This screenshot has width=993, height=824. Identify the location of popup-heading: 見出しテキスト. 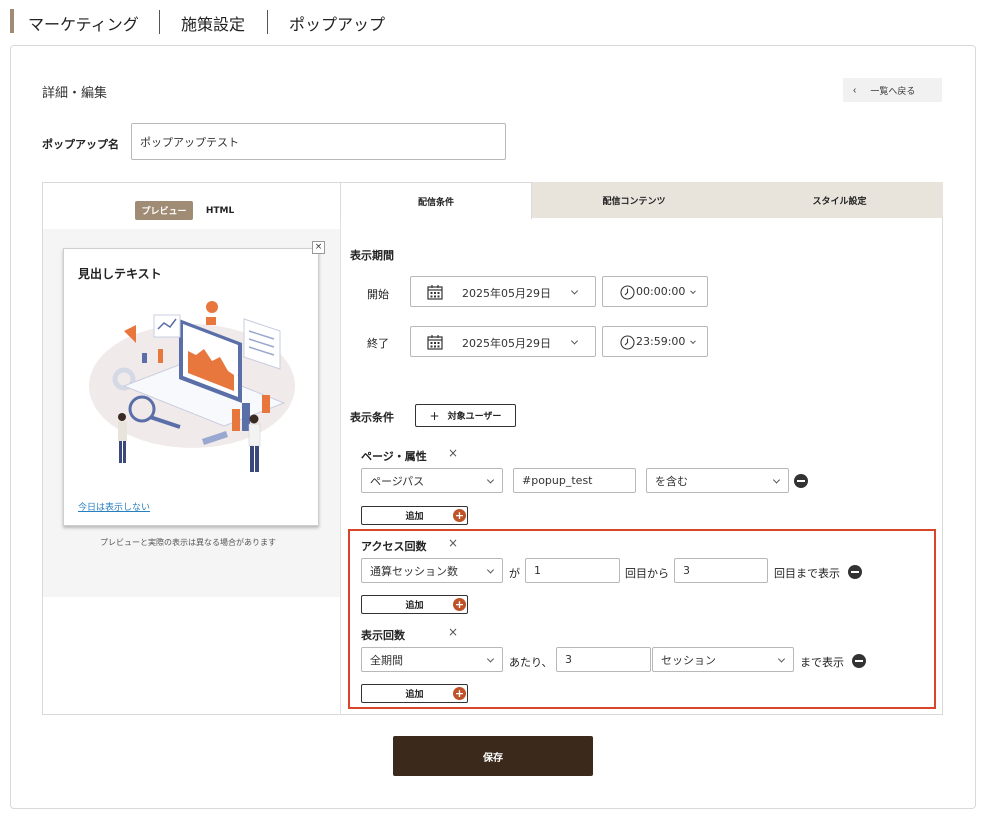
(120, 274).